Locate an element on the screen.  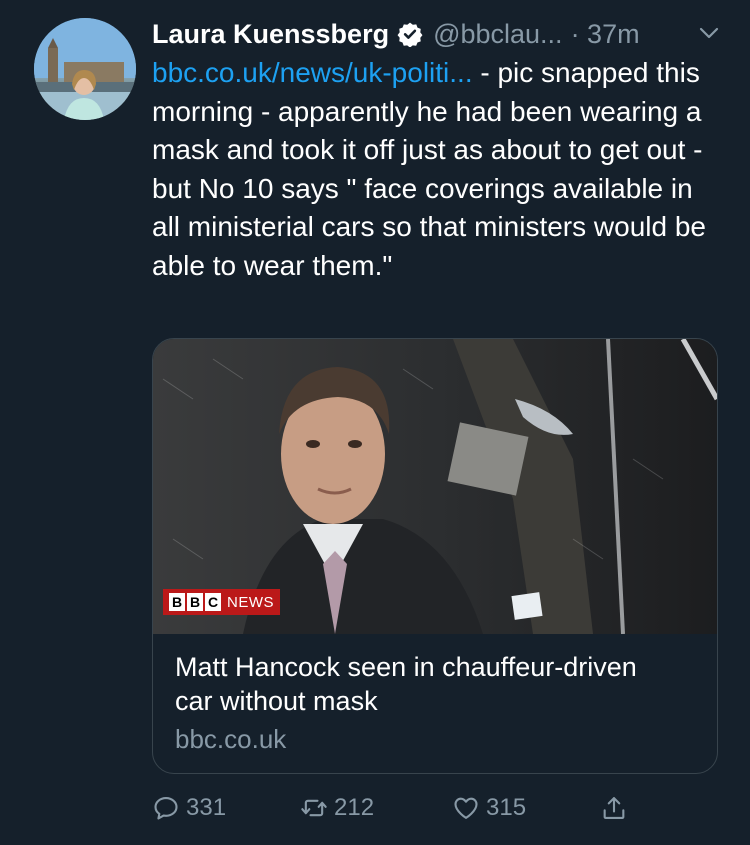
retweet-button: 212 is located at coordinates (337, 808).